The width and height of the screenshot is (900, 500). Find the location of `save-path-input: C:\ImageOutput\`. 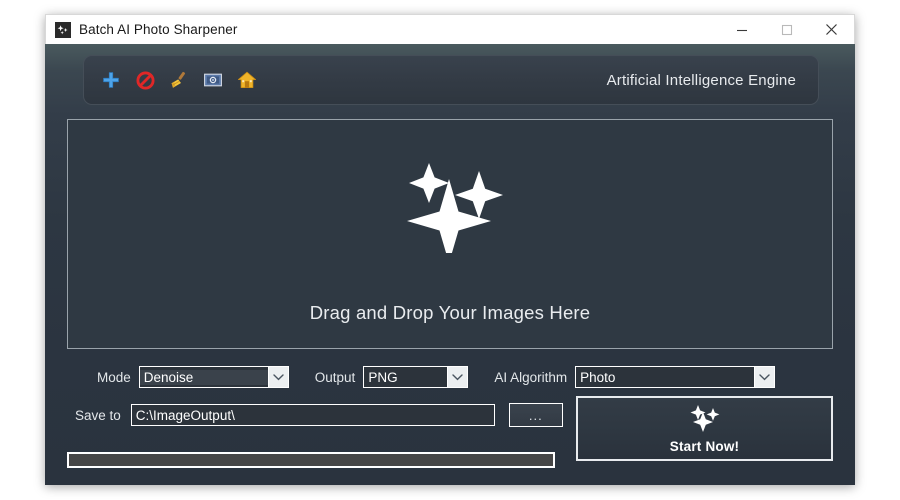

save-path-input: C:\ImageOutput\ is located at coordinates (312, 415).